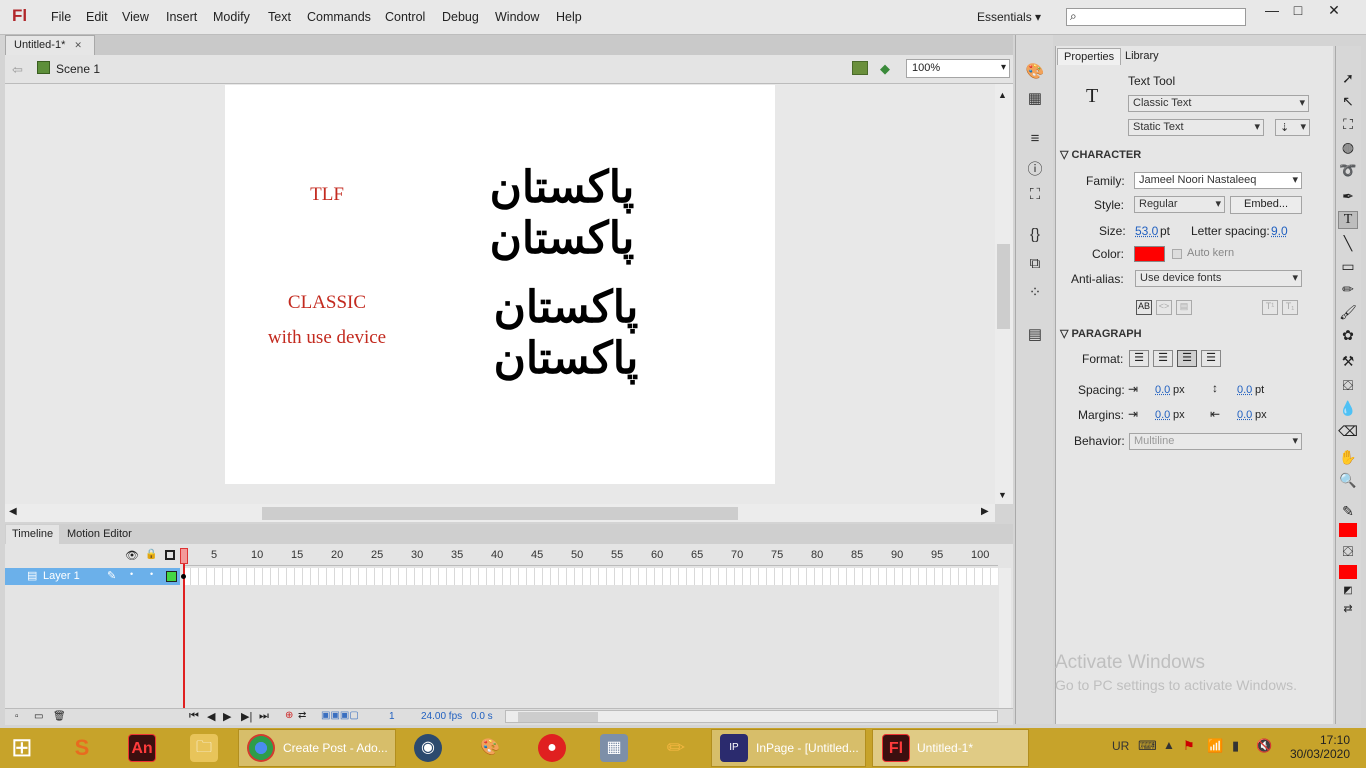 The width and height of the screenshot is (1366, 768). What do you see at coordinates (264, 716) in the screenshot?
I see `go-last-icon: ⏭` at bounding box center [264, 716].